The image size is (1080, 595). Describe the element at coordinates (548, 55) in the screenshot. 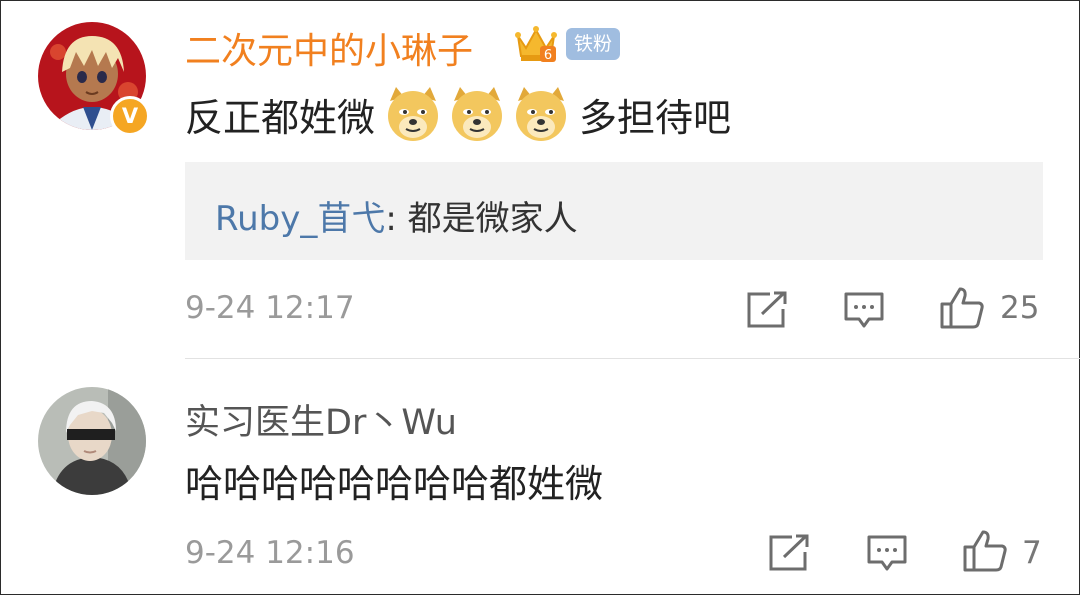

I see `crown-level: 6` at that location.